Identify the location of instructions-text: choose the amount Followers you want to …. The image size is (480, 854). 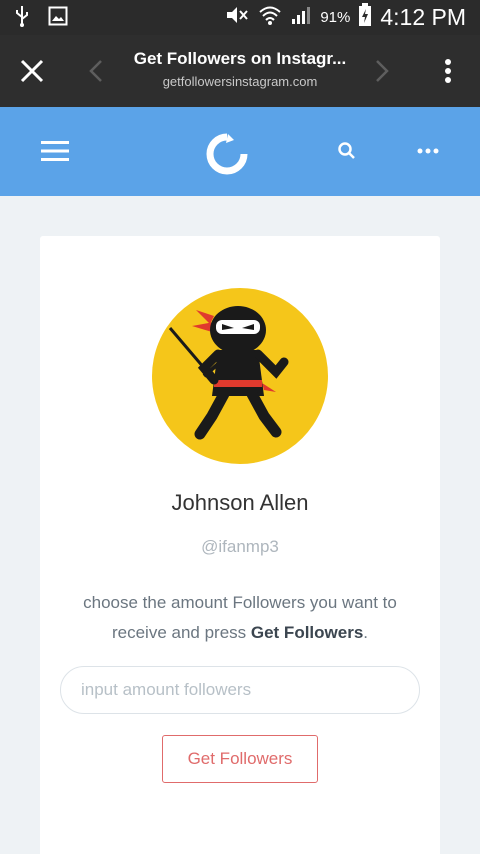
(240, 618).